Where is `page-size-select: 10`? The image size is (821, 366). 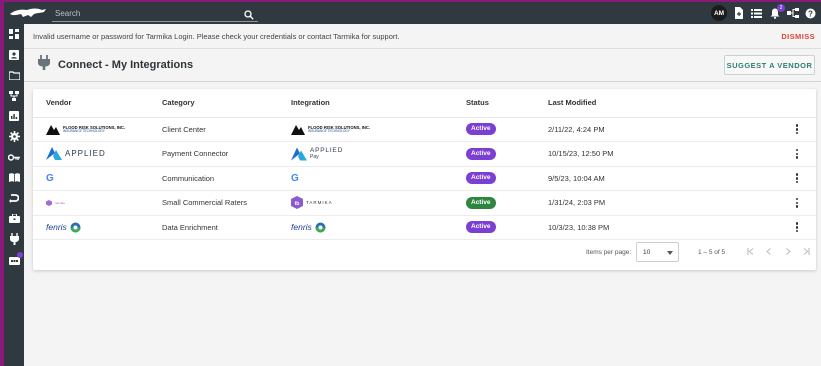 page-size-select: 10 is located at coordinates (657, 252).